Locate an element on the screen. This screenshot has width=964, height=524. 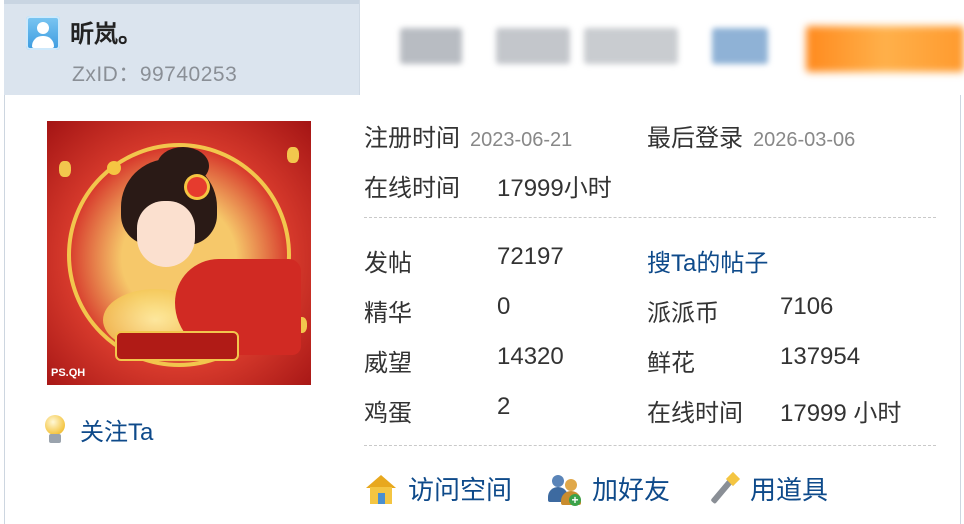
follow-label: 关注Ta is located at coordinates (116, 429).